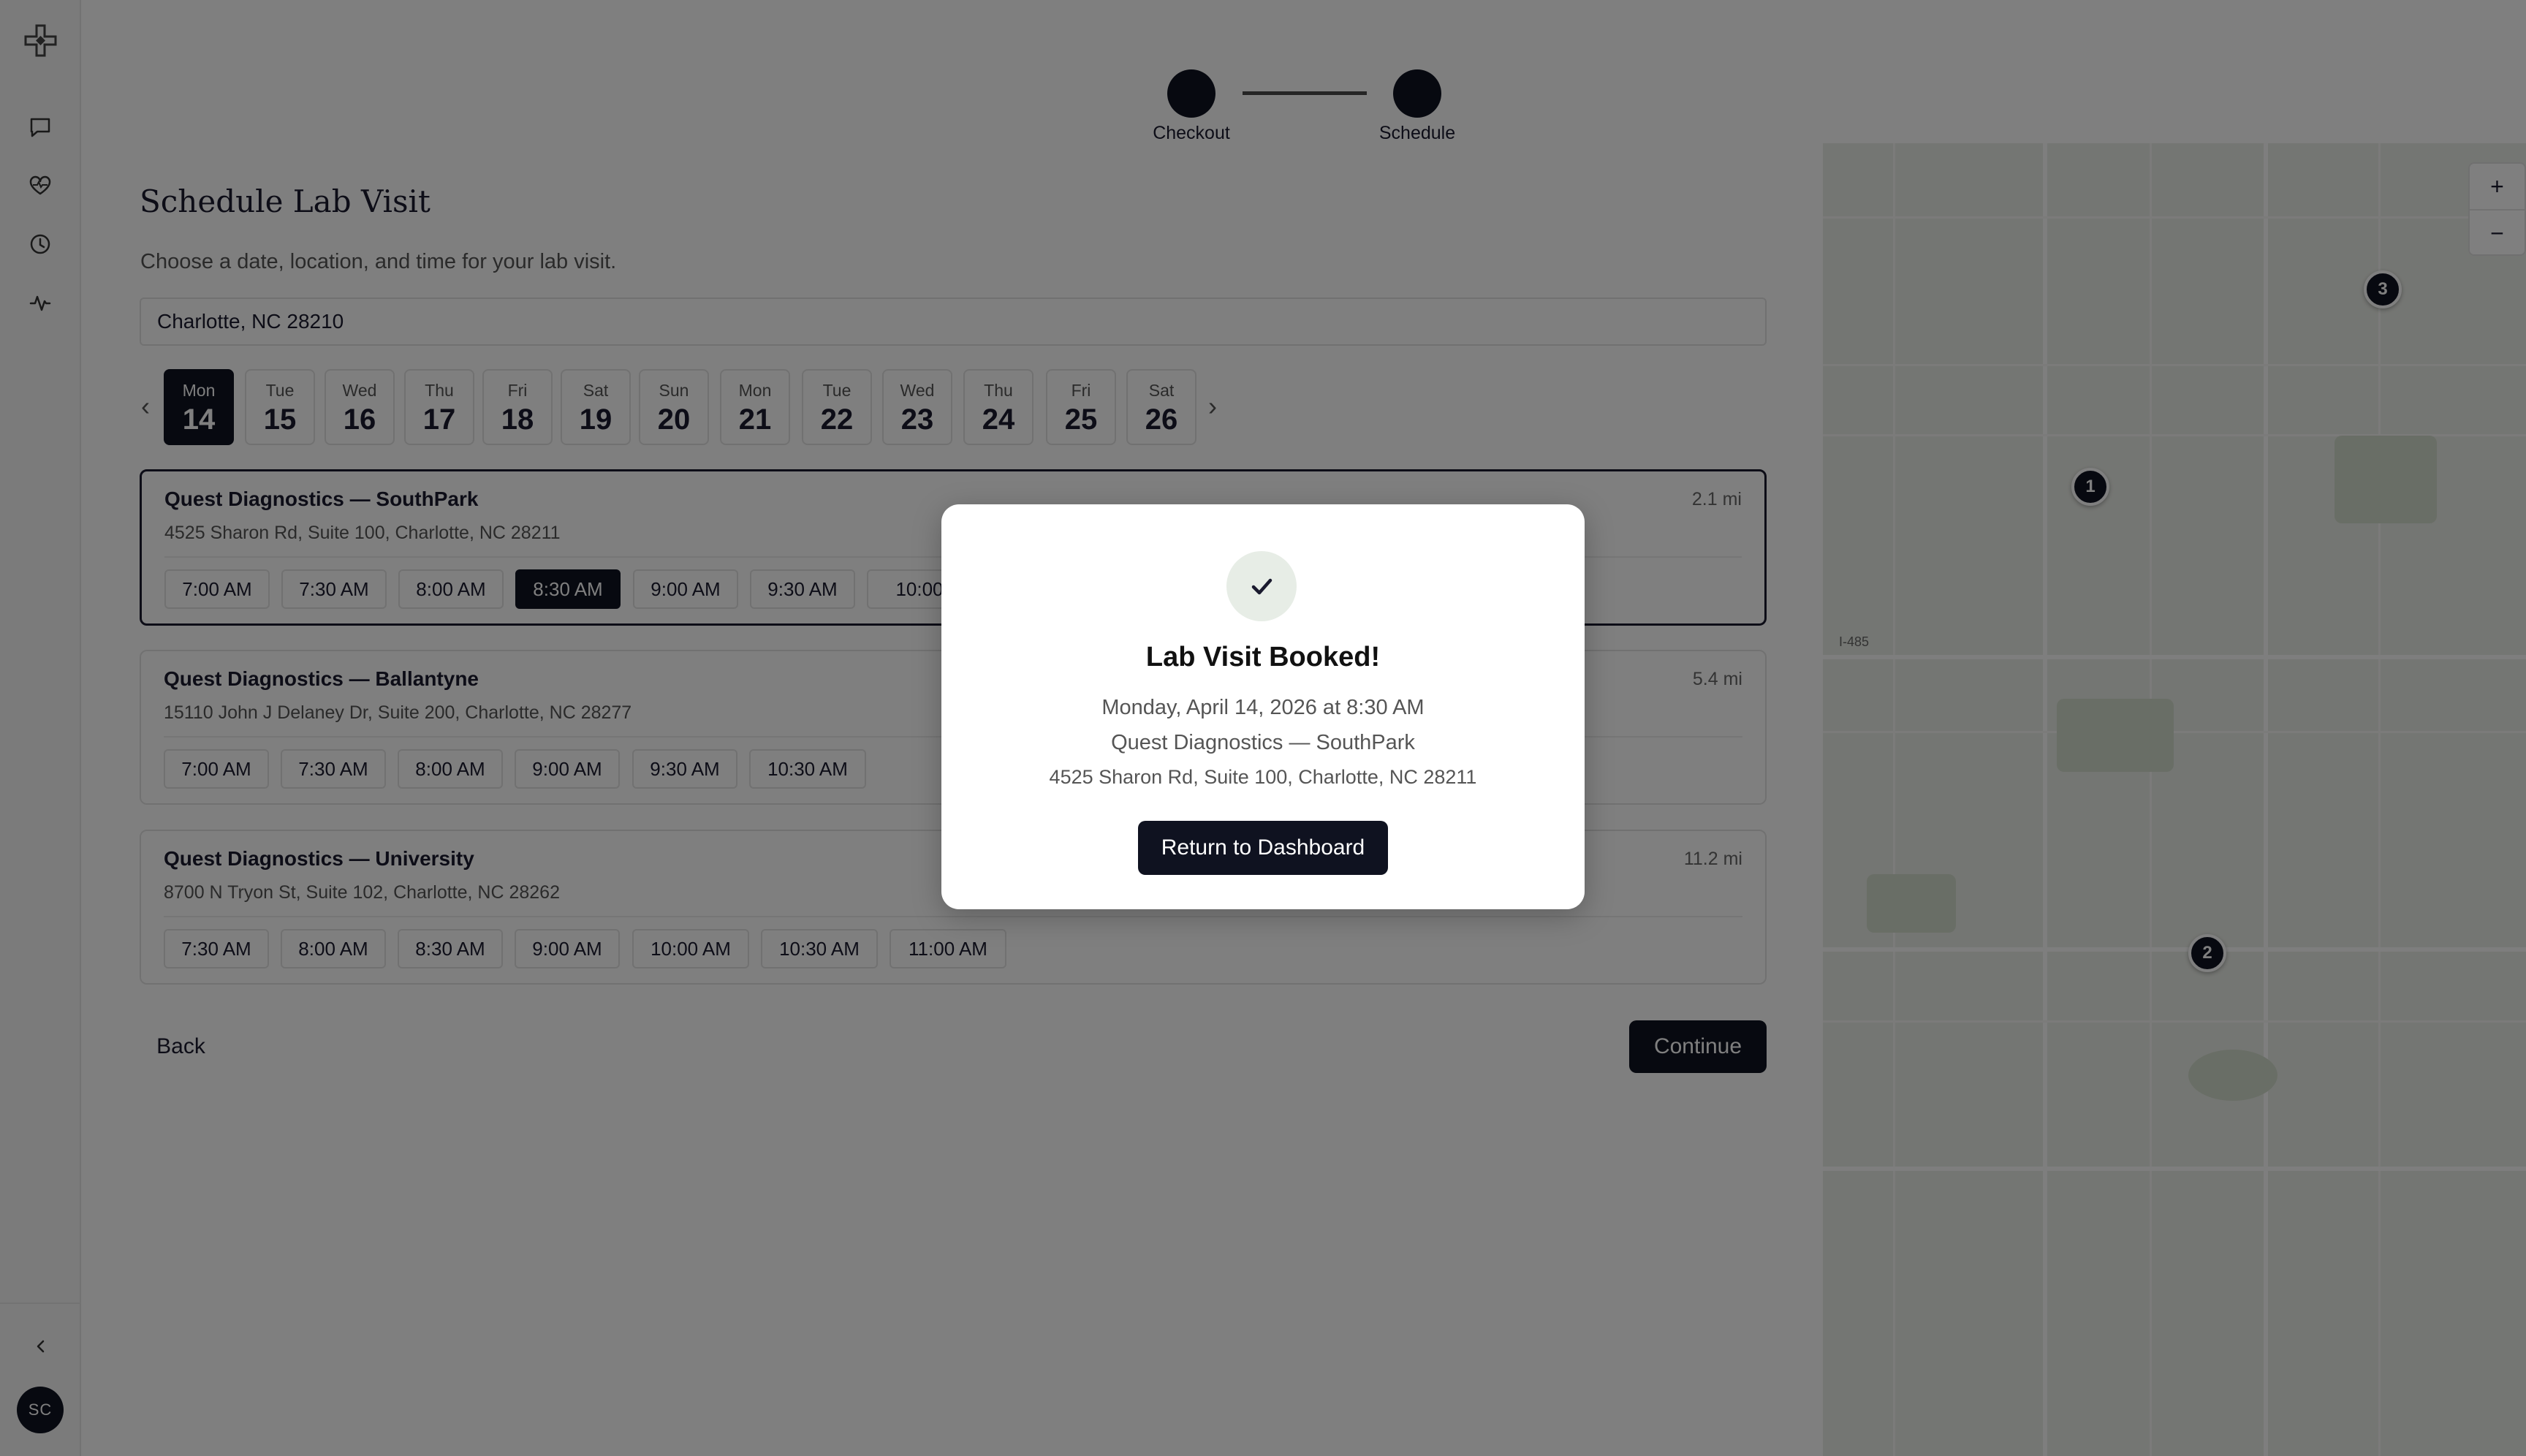 The width and height of the screenshot is (2526, 1456). I want to click on return-to-dashboard-button: Return to Dashboard, so click(1263, 848).